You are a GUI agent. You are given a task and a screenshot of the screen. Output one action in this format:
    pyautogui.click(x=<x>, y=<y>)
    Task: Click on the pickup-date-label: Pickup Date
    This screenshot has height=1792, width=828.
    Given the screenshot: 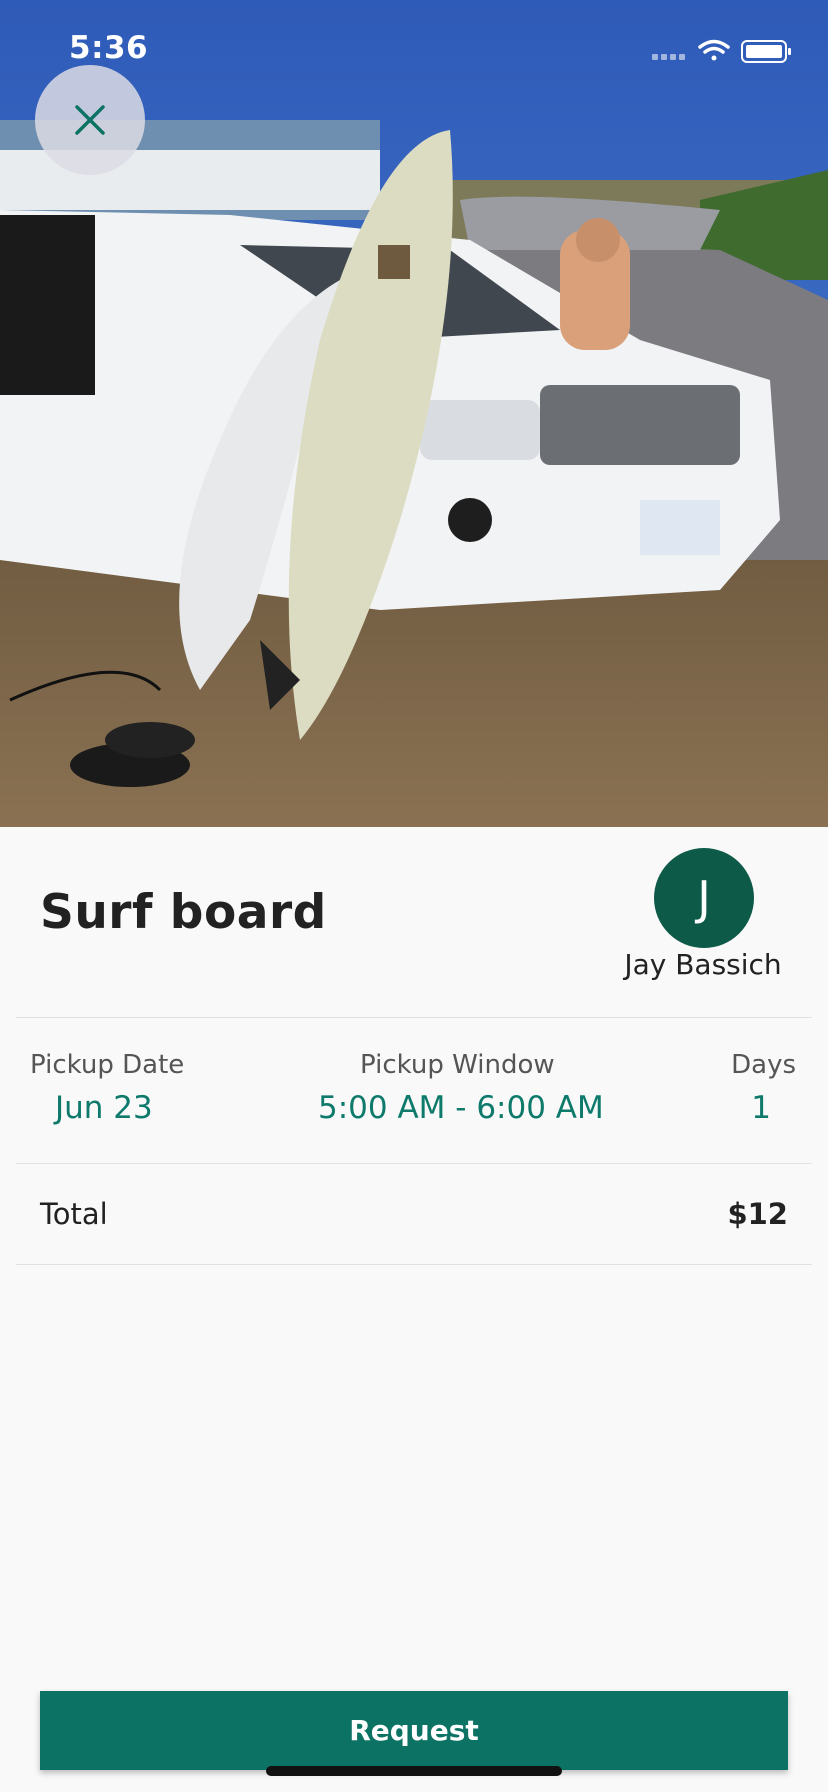 What is the action you would take?
    pyautogui.click(x=107, y=1065)
    